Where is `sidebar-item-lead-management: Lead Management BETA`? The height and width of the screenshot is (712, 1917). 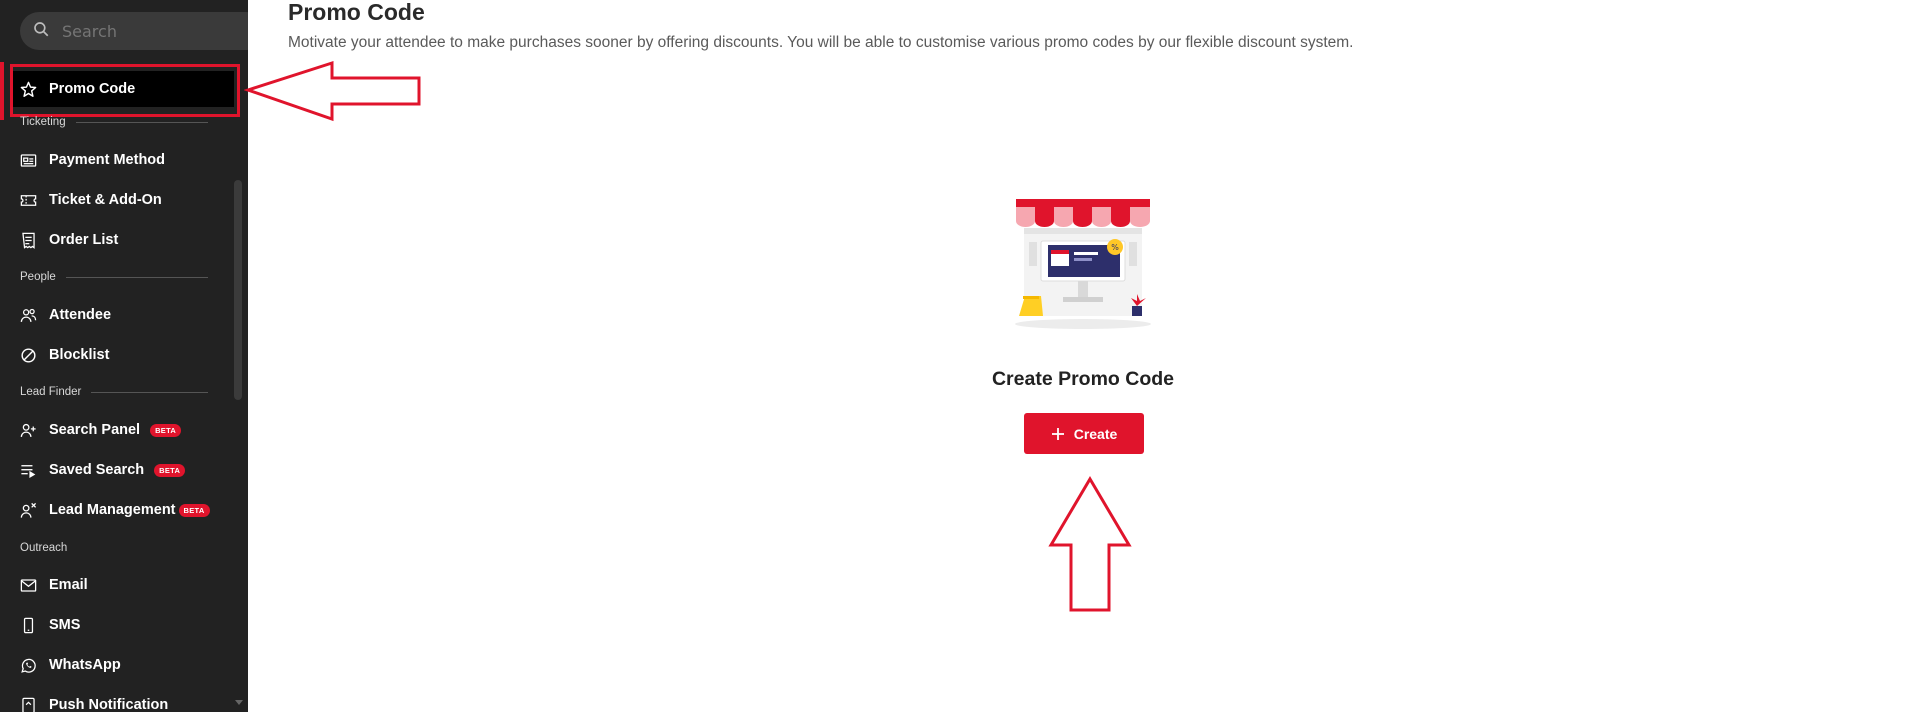
sidebar-item-lead-management: Lead Management BETA is located at coordinates (124, 510).